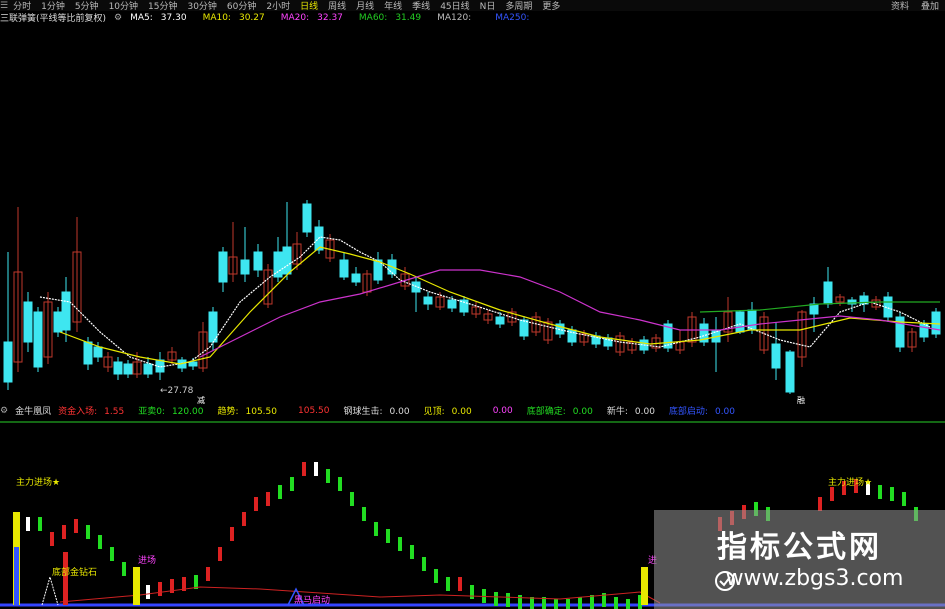  Describe the element at coordinates (393, 5) in the screenshot. I see `tab-11: 年线` at that location.